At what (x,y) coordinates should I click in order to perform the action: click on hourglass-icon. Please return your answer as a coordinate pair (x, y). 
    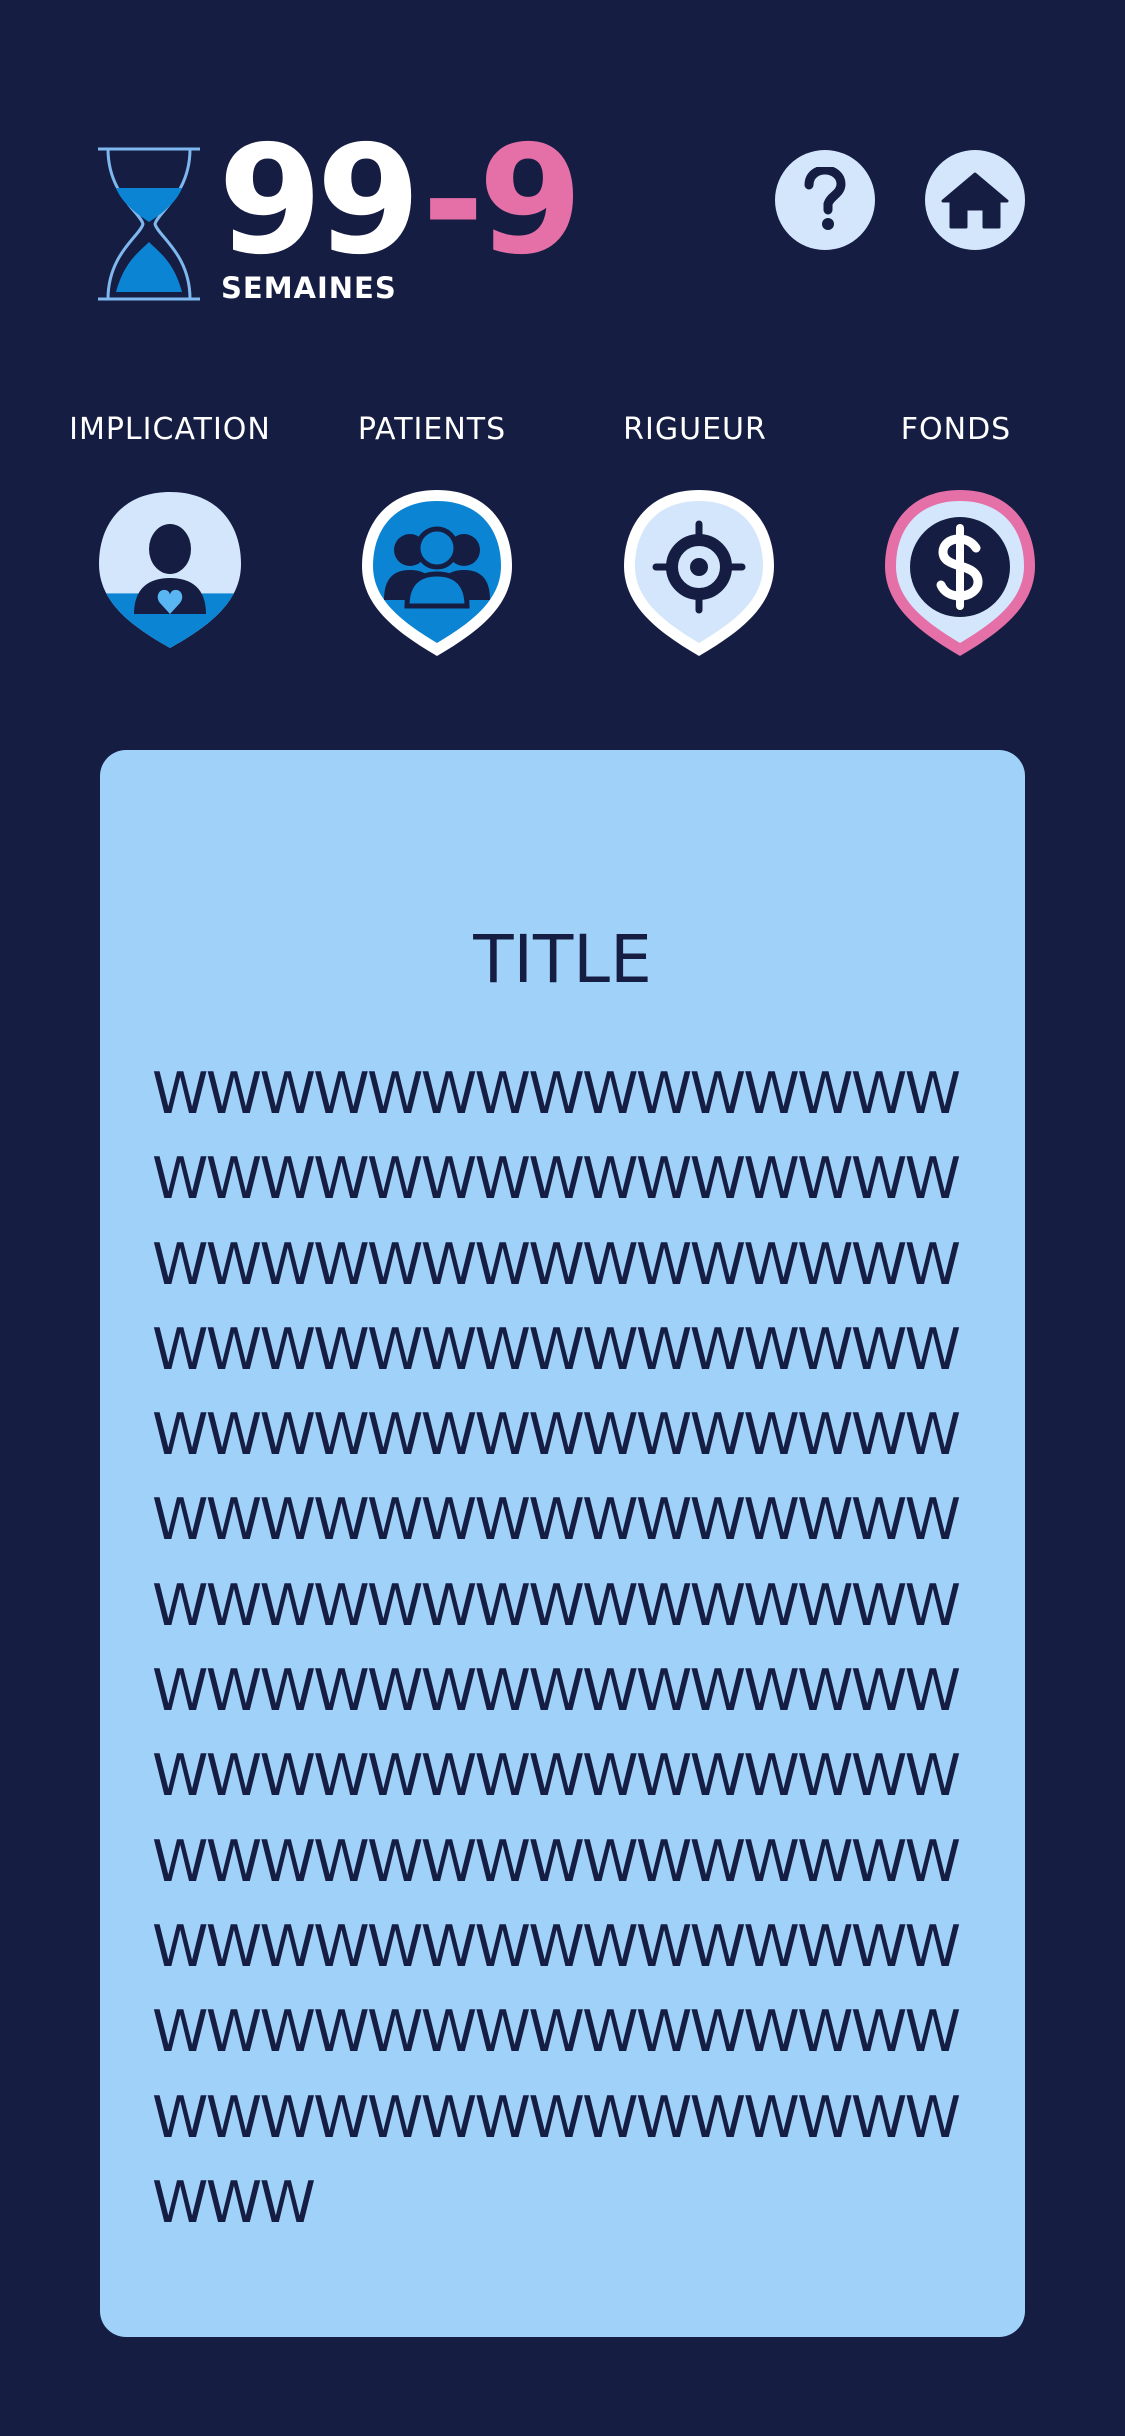
    Looking at the image, I should click on (149, 224).